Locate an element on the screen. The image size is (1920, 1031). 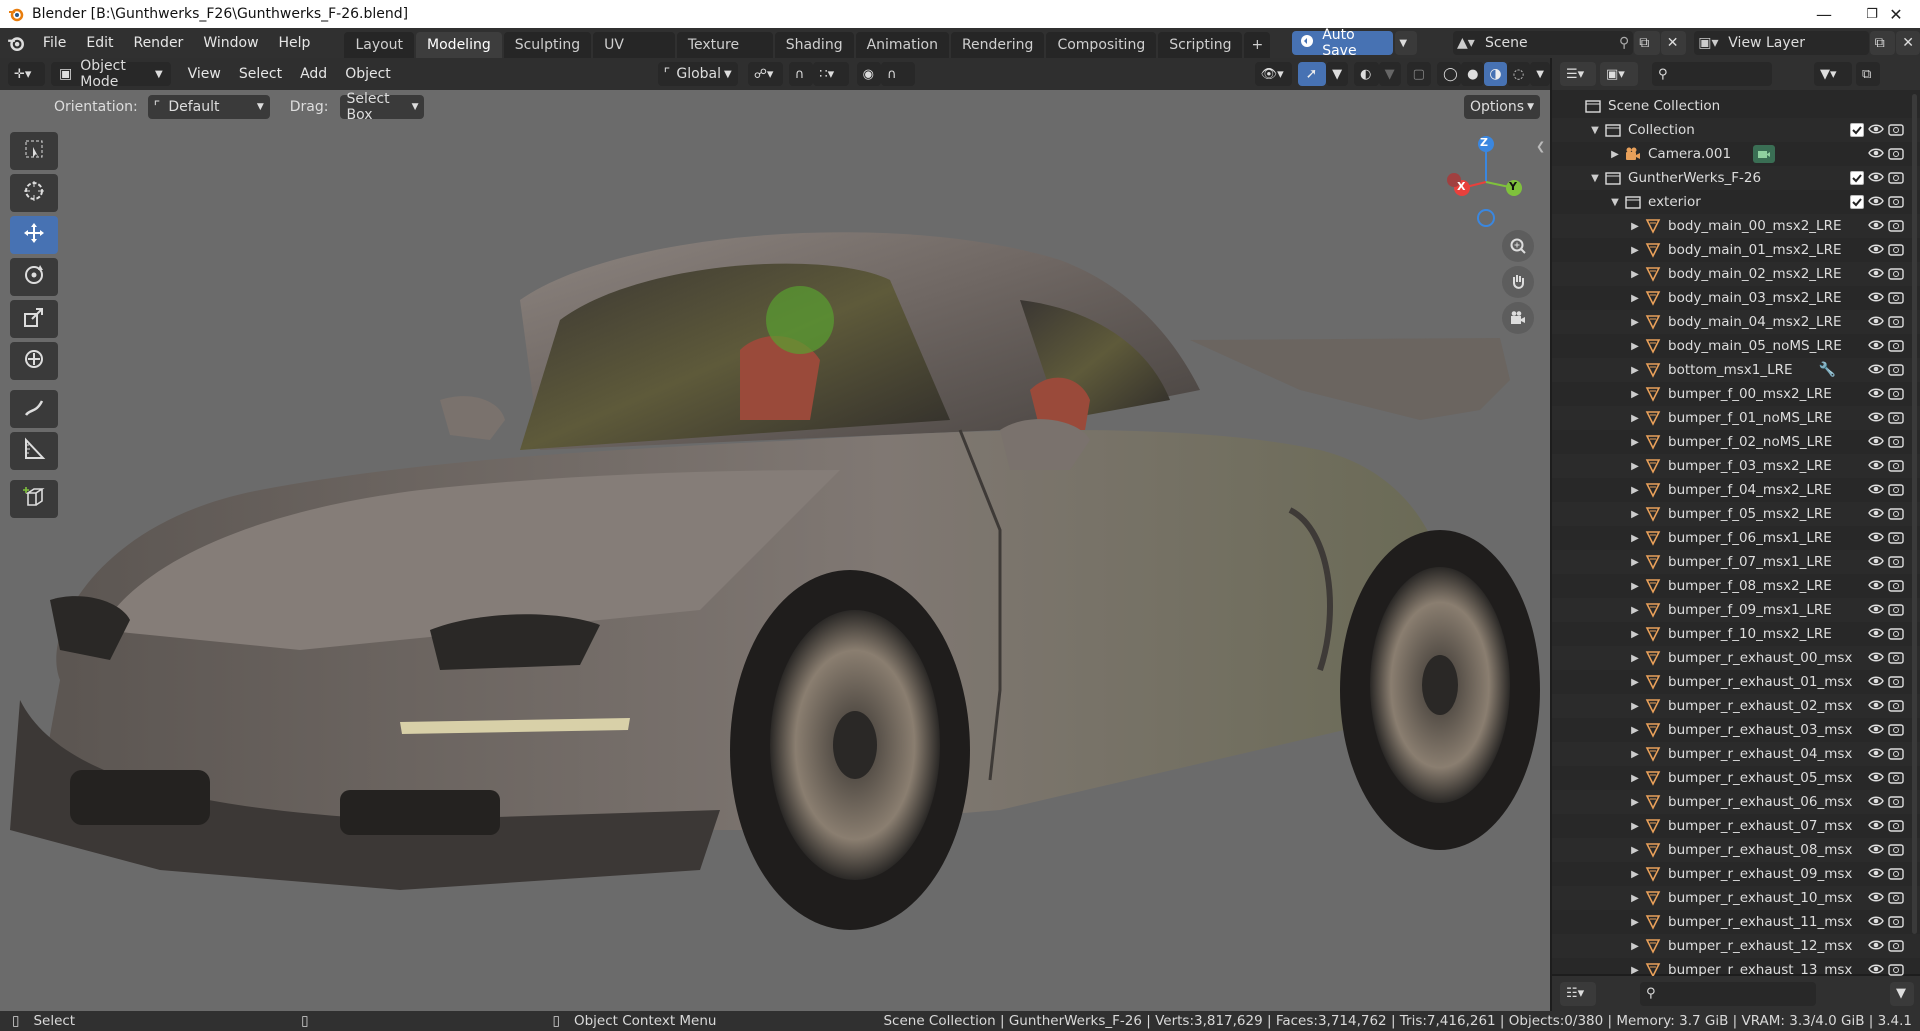
properties-editor-icon: ☷▾ is located at coordinates (1578, 993).